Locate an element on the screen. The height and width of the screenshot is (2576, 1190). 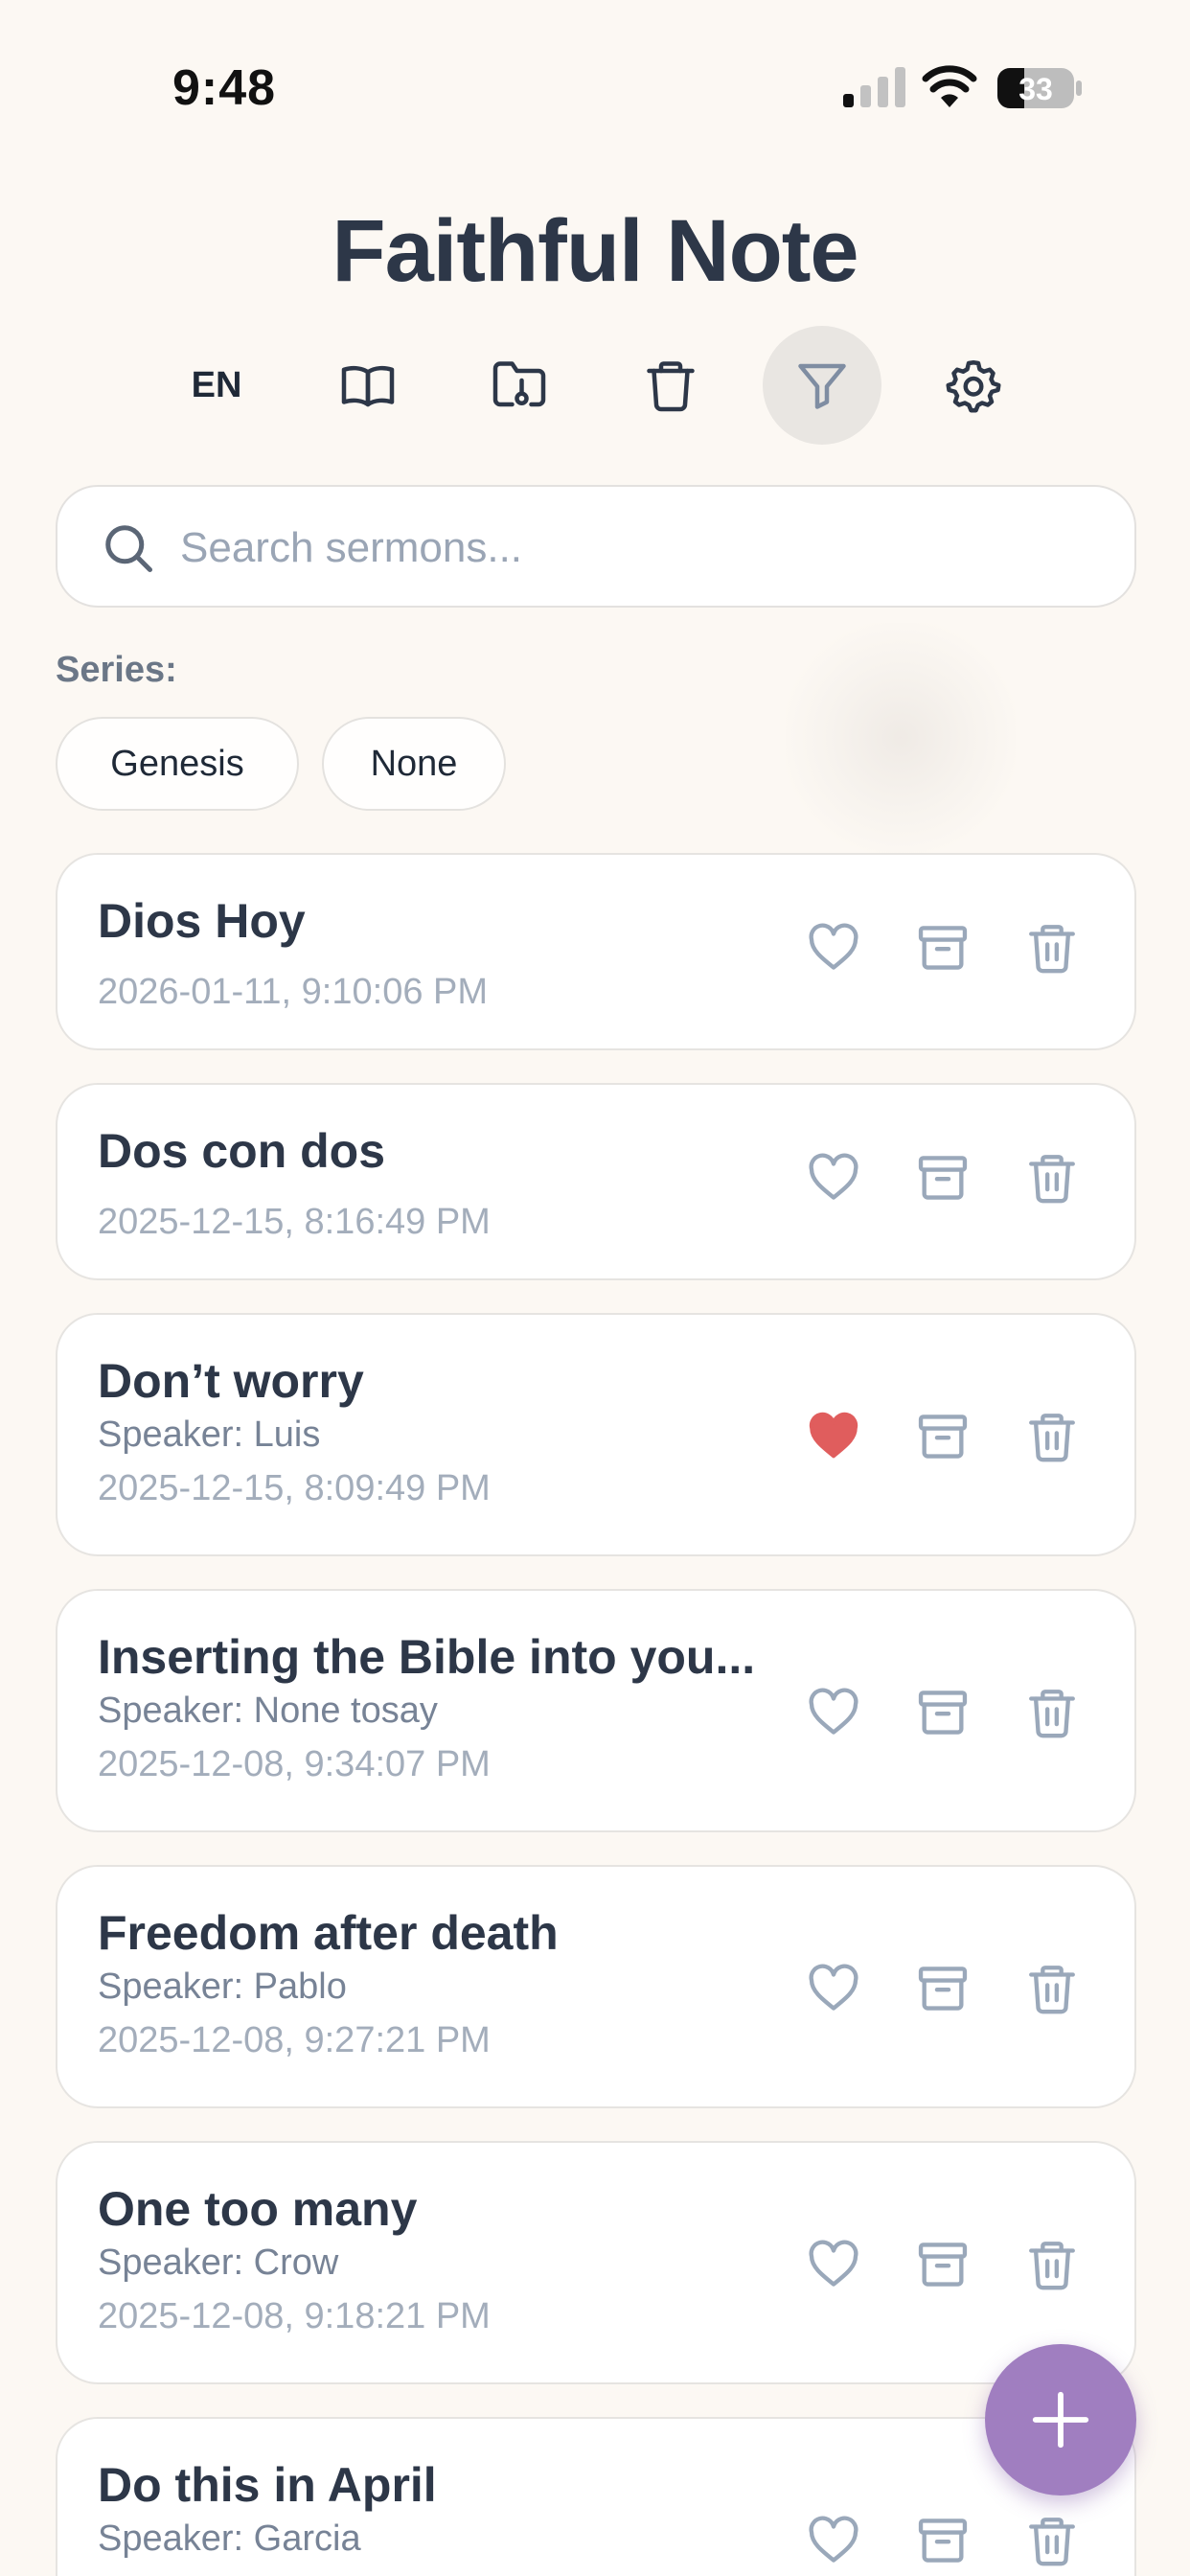
wifi-icon is located at coordinates (950, 86).